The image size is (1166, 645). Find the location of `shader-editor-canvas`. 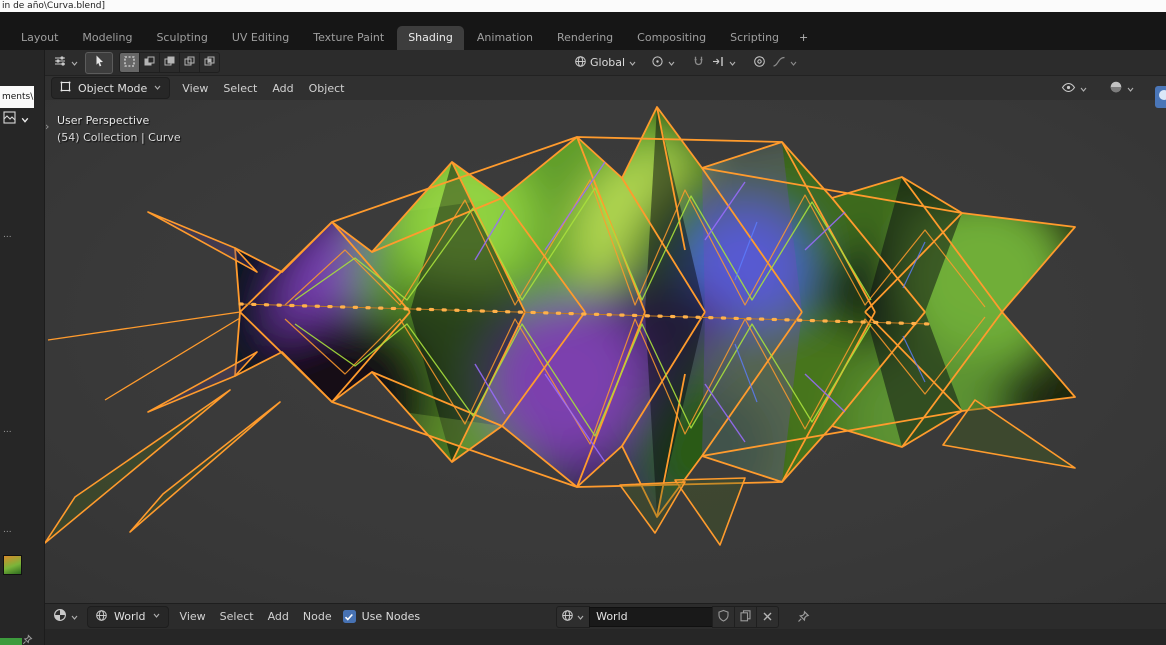

shader-editor-canvas is located at coordinates (605, 637).